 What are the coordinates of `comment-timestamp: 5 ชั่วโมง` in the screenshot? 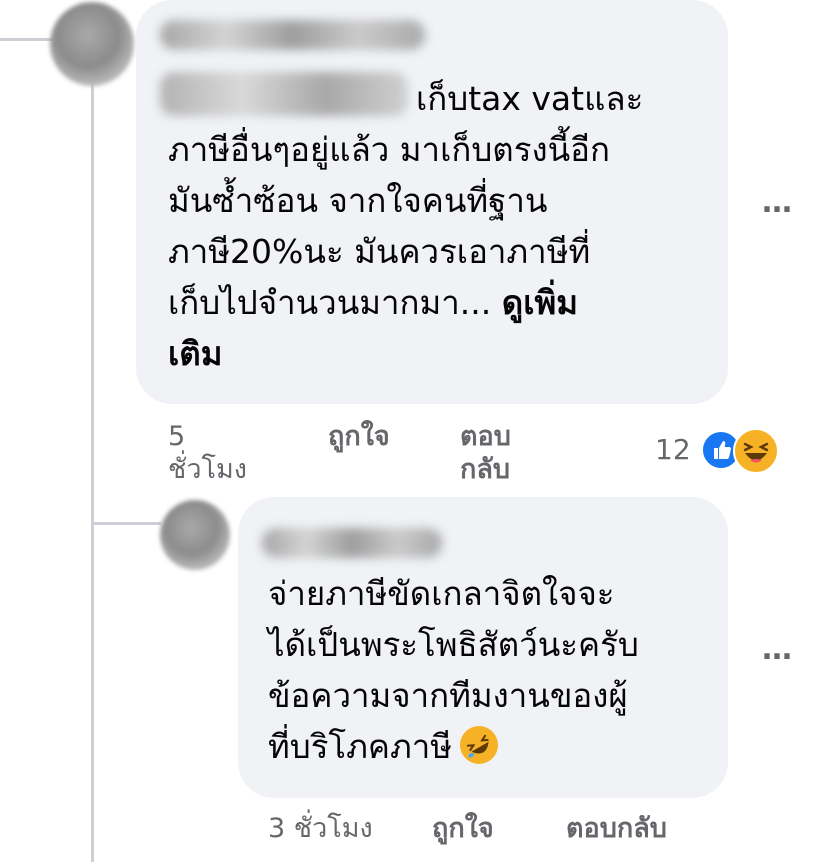 It's located at (207, 453).